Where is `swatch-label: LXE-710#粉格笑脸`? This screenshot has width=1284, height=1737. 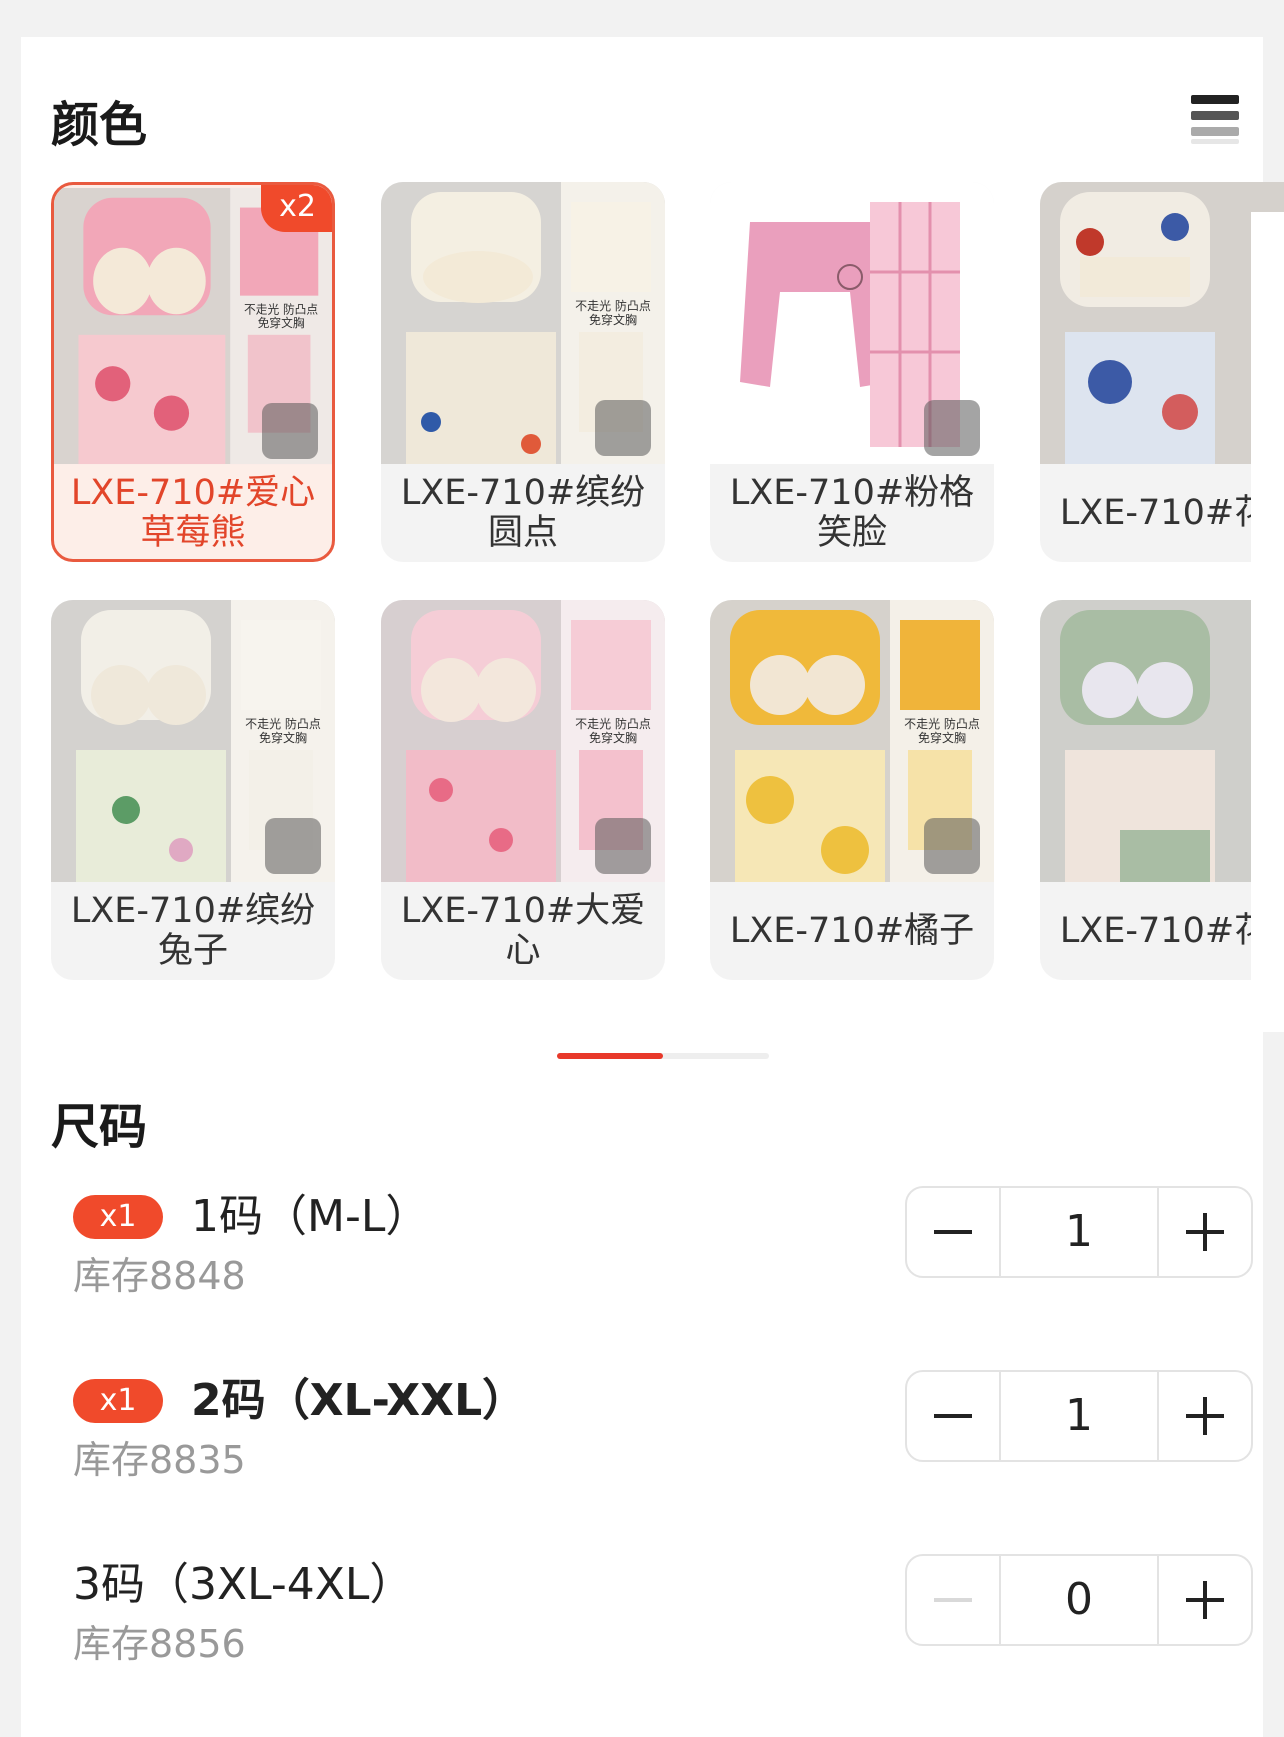 swatch-label: LXE-710#粉格笑脸 is located at coordinates (852, 513).